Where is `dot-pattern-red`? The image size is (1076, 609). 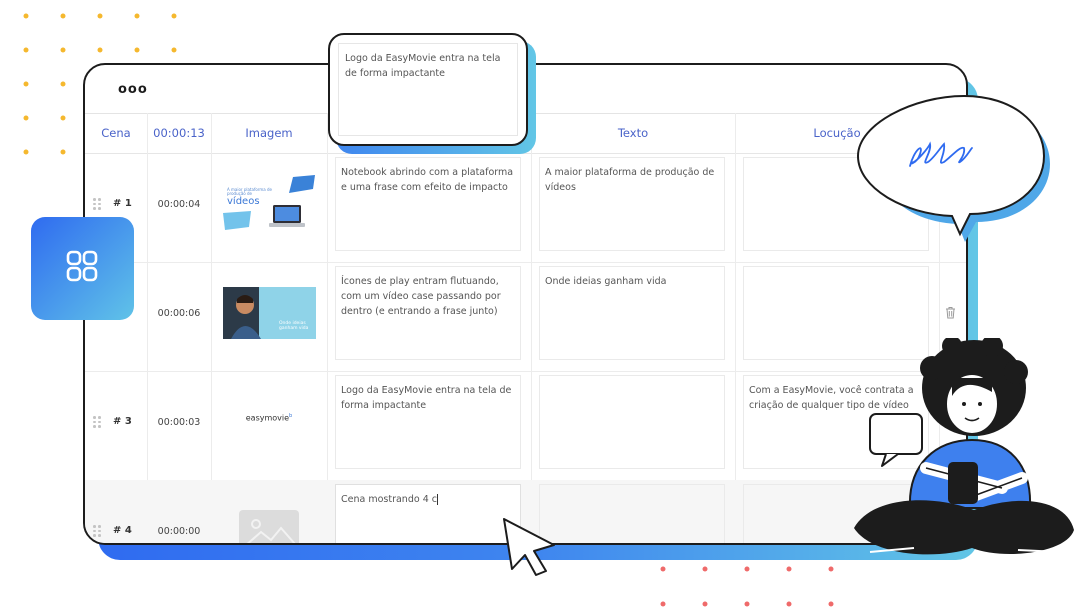 dot-pattern-red is located at coordinates (747, 586).